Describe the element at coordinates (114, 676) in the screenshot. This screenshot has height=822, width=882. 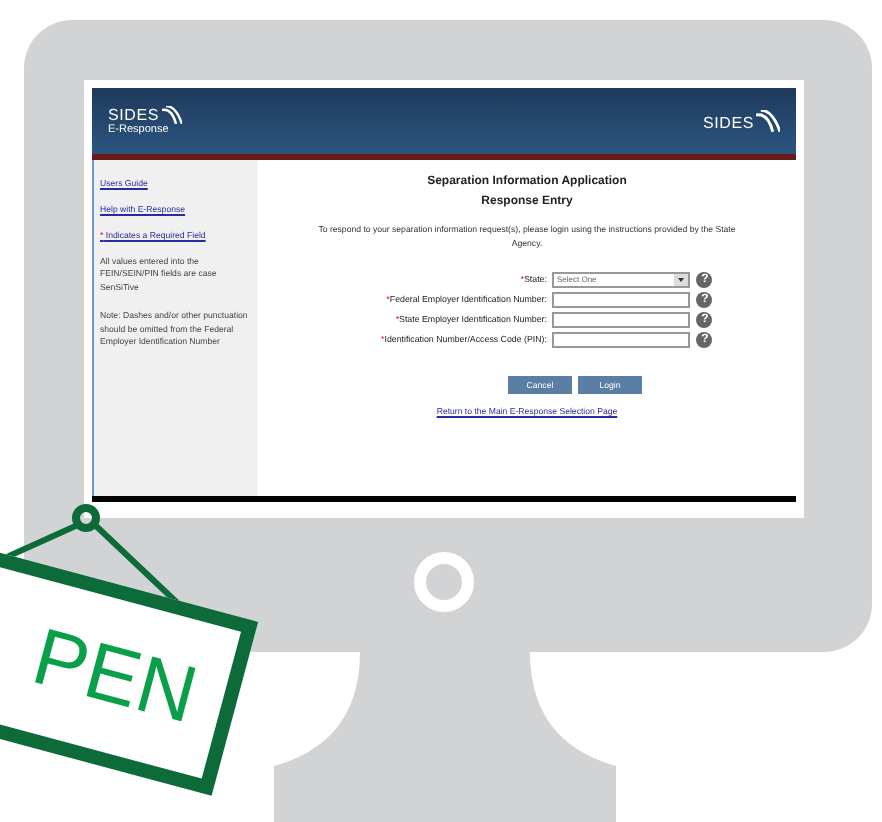
I see `sign-text: PEN` at that location.